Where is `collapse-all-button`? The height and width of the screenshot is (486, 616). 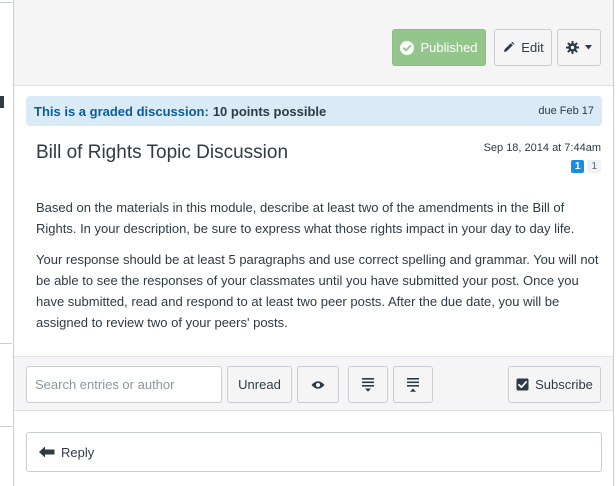
collapse-all-button is located at coordinates (413, 384).